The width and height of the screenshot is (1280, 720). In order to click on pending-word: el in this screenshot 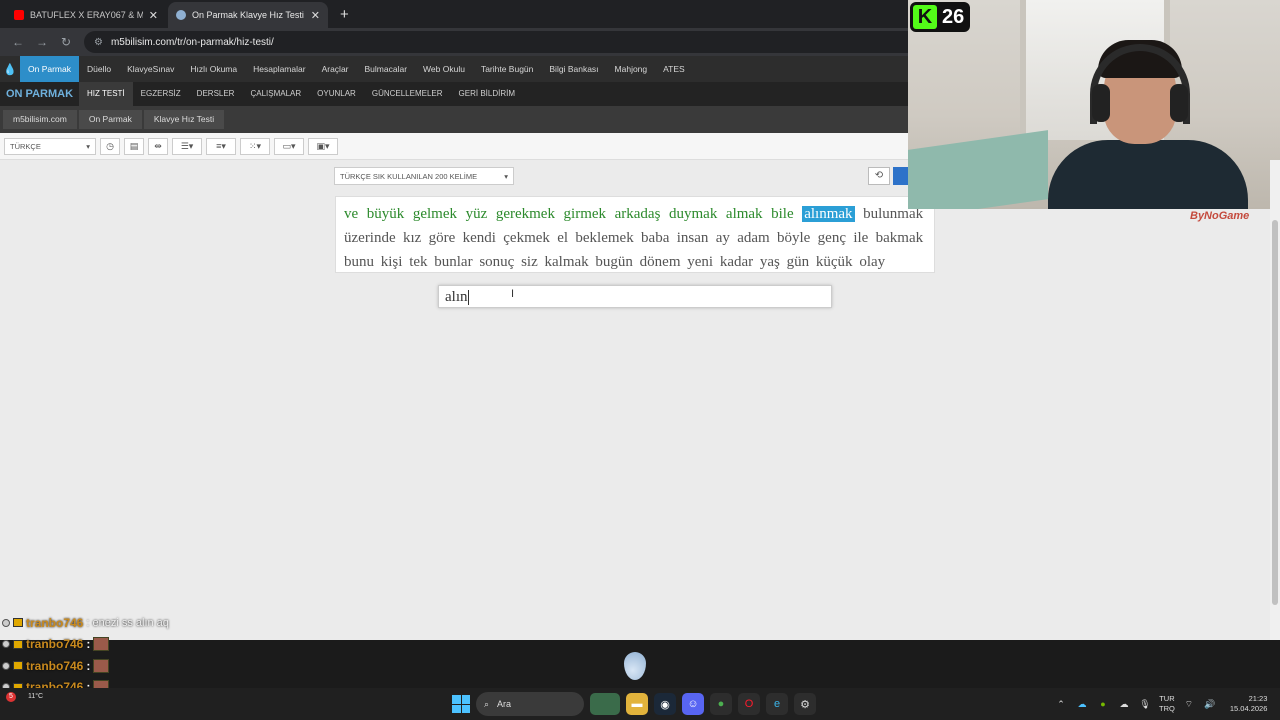, I will do `click(563, 238)`.